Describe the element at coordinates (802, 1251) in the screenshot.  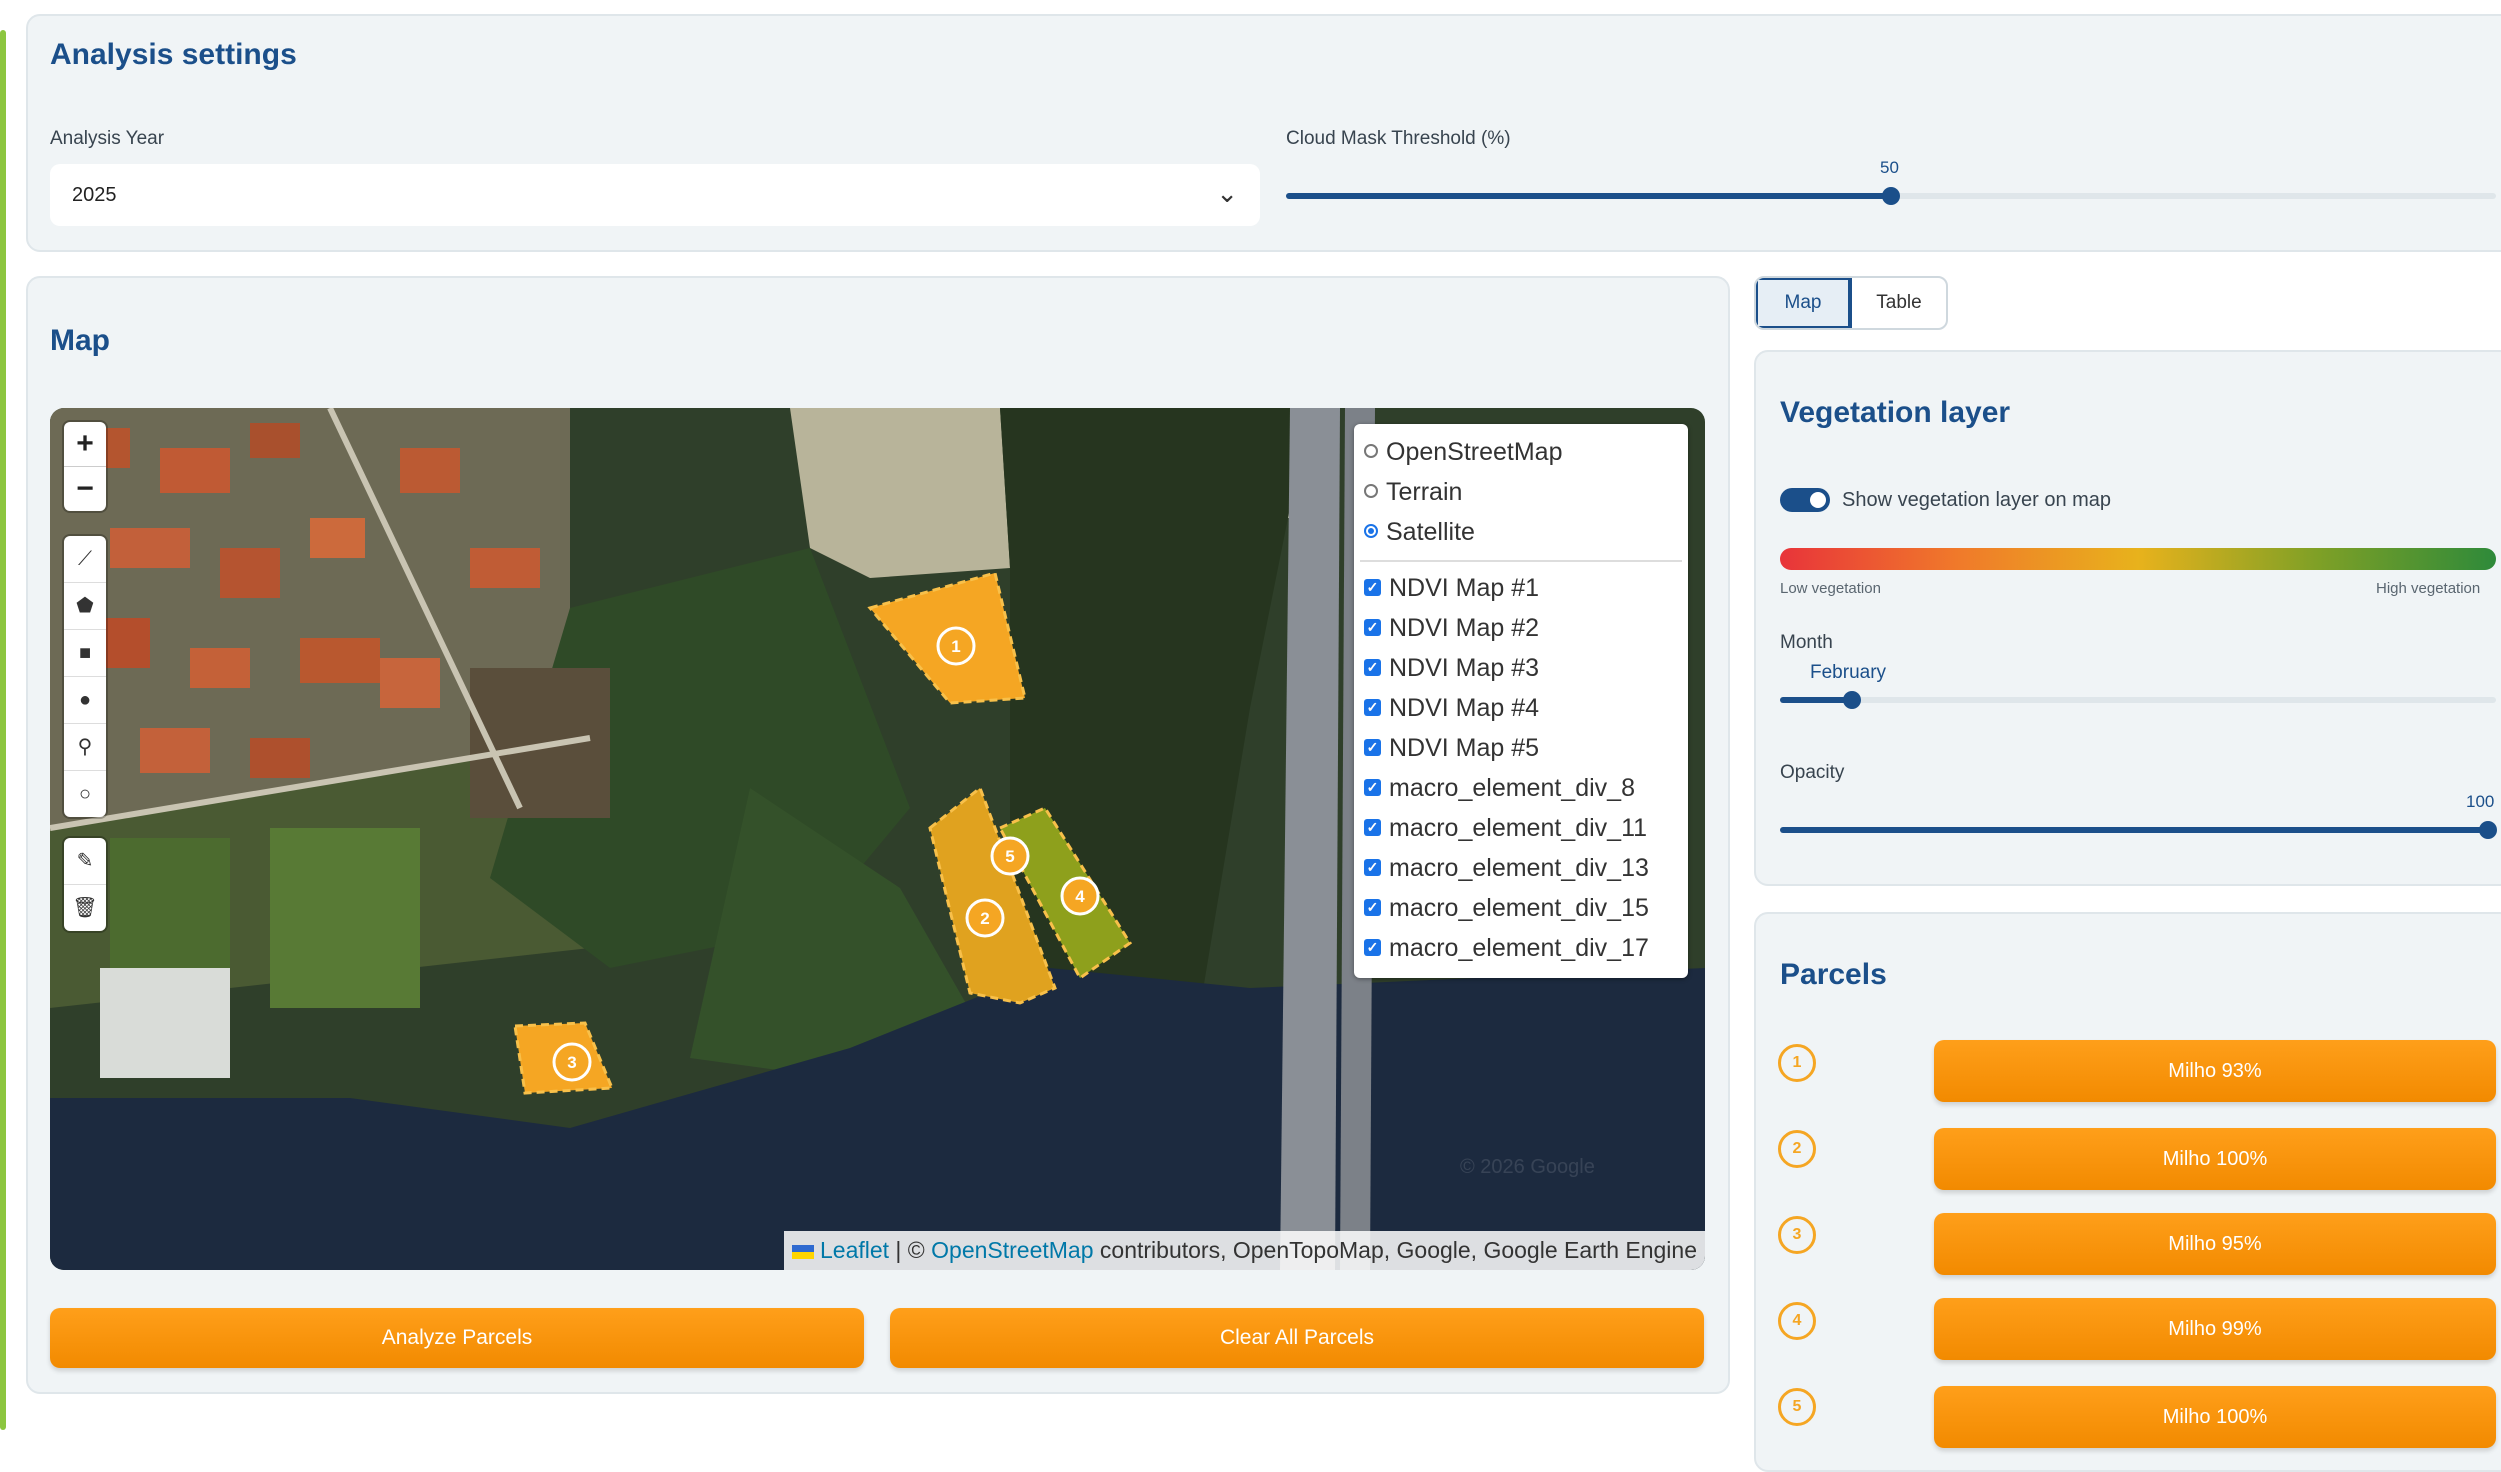
I see `ukraine-flag-icon` at that location.